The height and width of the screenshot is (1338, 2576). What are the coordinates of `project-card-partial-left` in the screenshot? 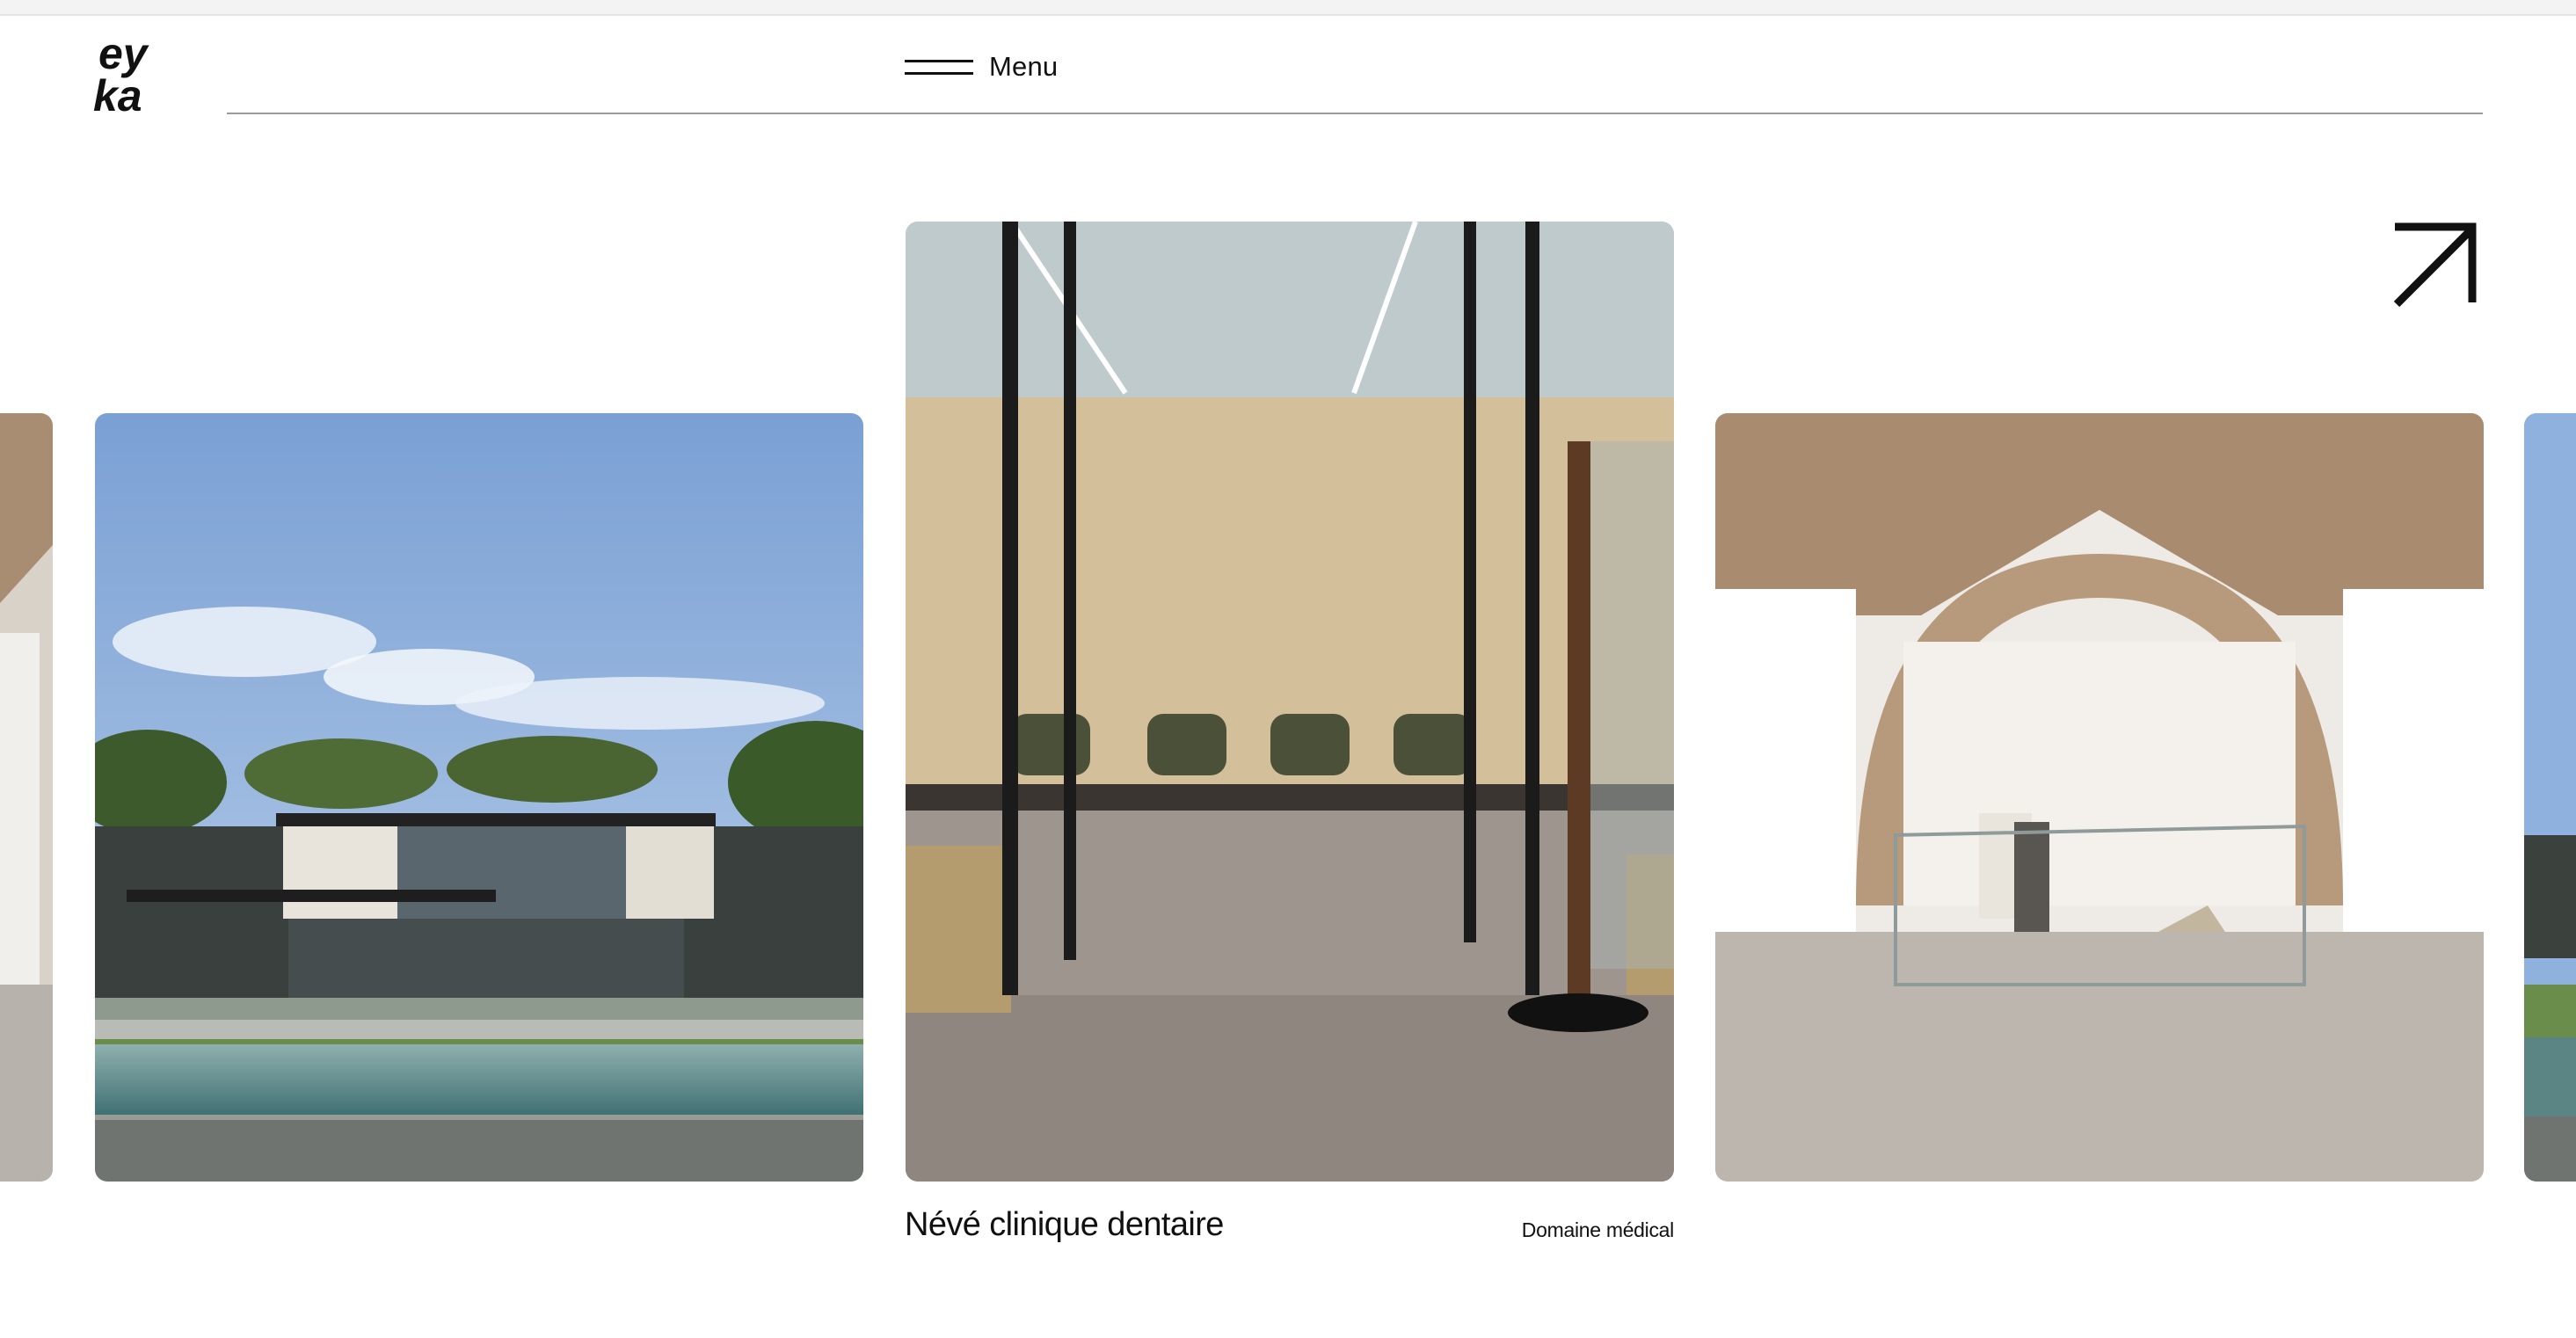 It's located at (26, 797).